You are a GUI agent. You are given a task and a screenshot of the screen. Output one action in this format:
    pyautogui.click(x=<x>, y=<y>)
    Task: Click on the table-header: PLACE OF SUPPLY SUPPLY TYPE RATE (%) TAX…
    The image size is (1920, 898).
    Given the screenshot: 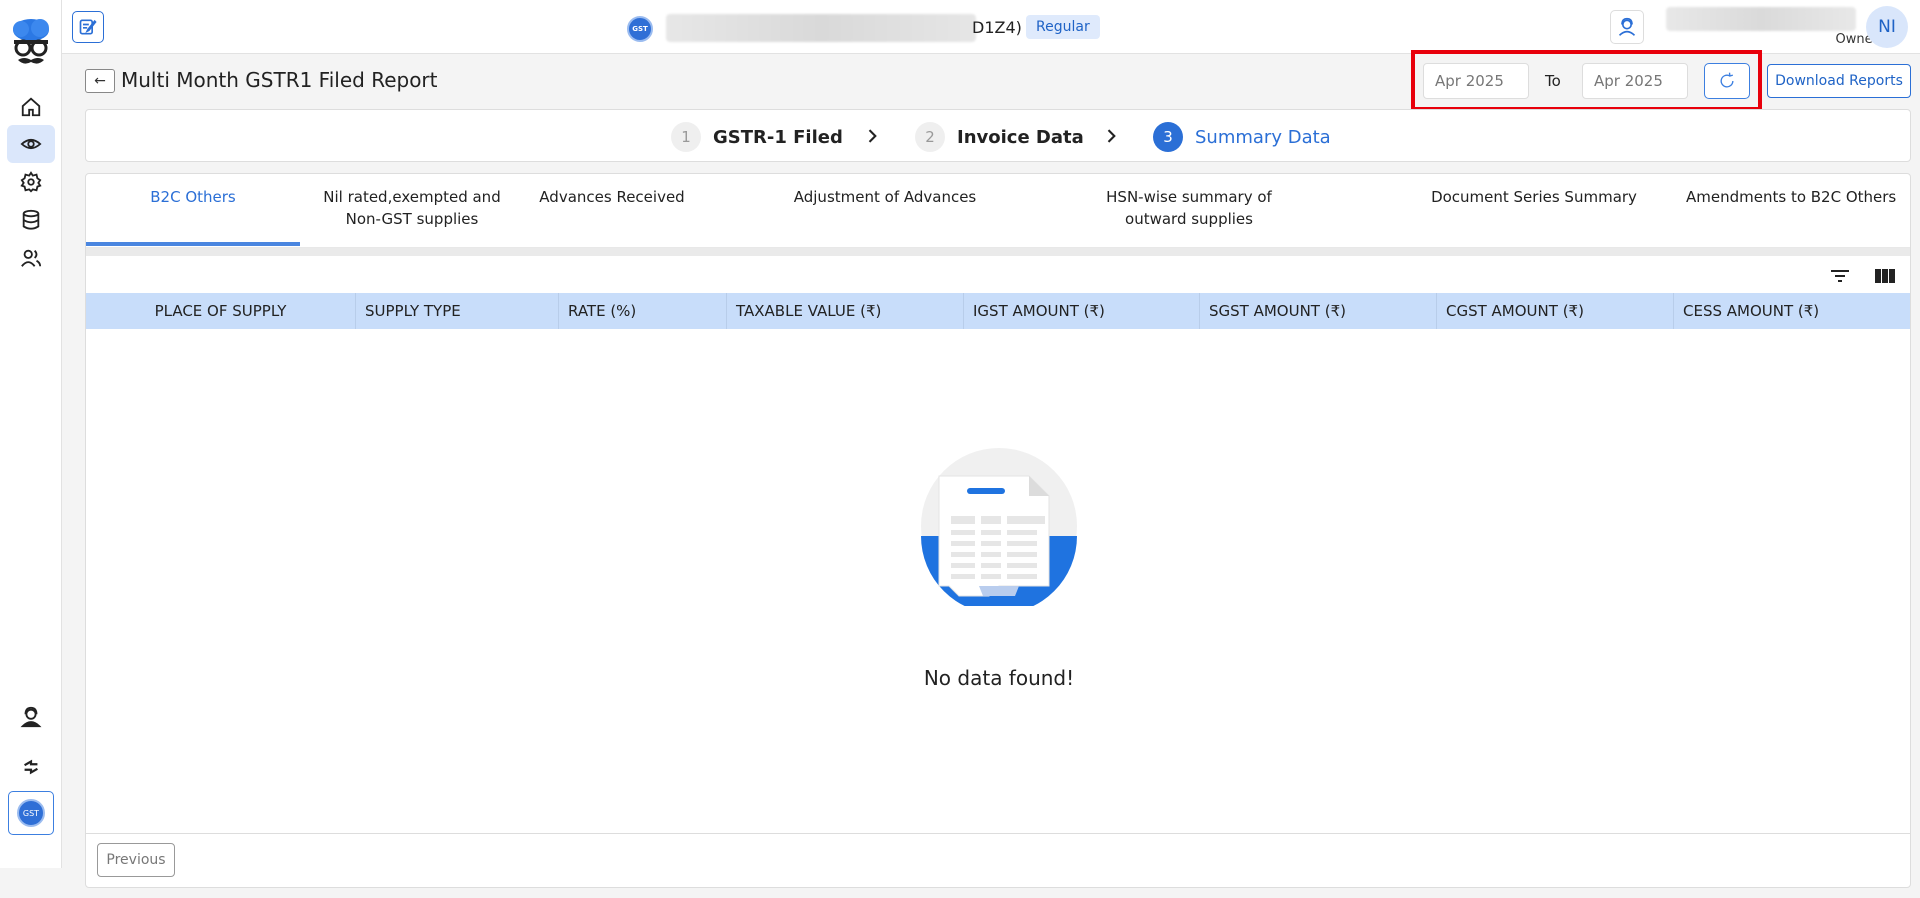 What is the action you would take?
    pyautogui.click(x=998, y=311)
    